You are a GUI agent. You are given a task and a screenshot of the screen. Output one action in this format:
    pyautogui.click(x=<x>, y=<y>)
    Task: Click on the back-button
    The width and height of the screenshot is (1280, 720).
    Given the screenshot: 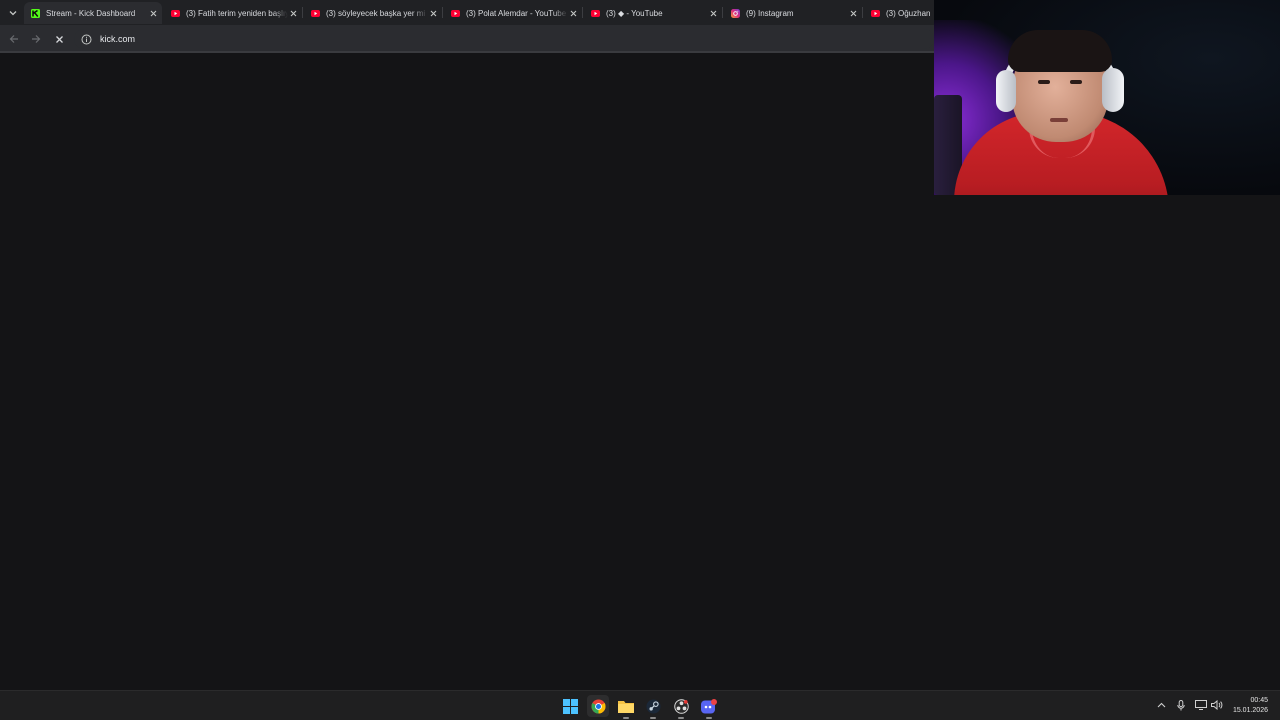 What is the action you would take?
    pyautogui.click(x=14, y=39)
    